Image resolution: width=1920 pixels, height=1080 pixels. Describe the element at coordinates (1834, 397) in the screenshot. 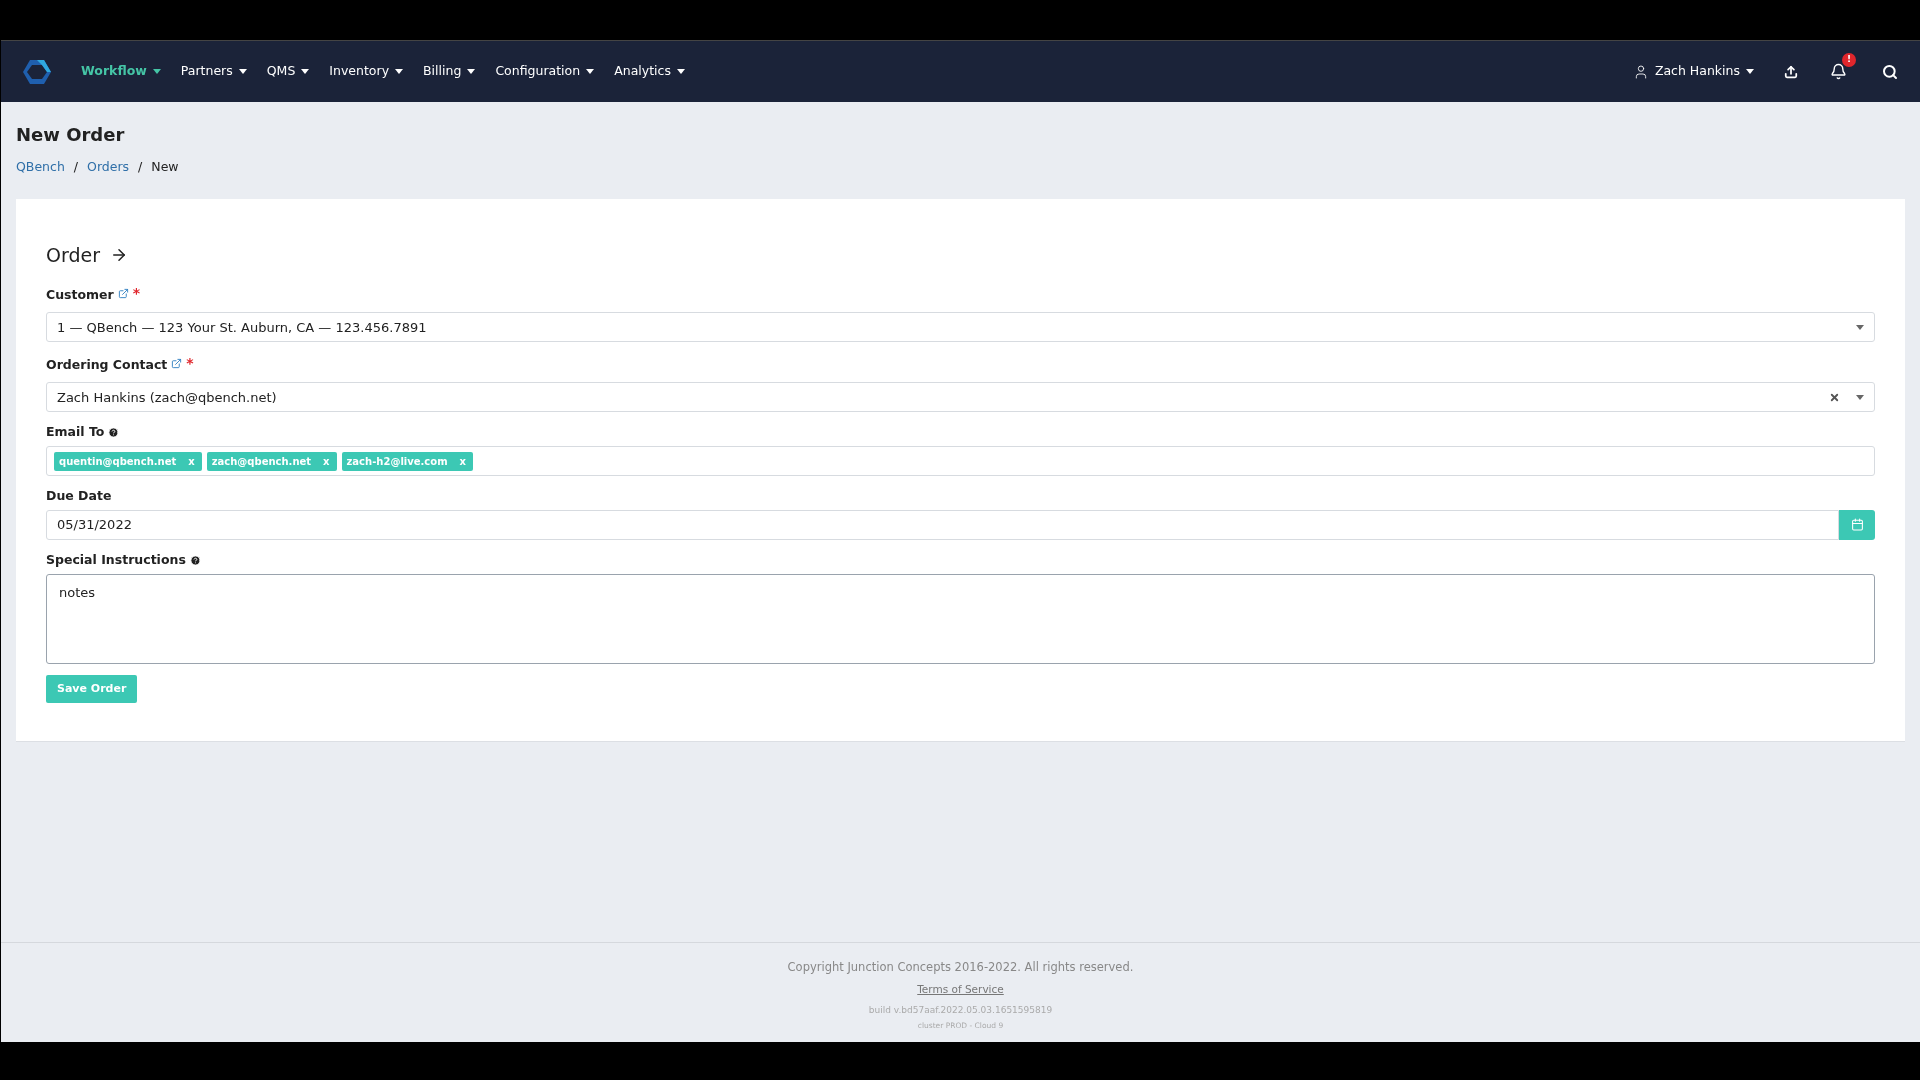

I see `clear-icon` at that location.